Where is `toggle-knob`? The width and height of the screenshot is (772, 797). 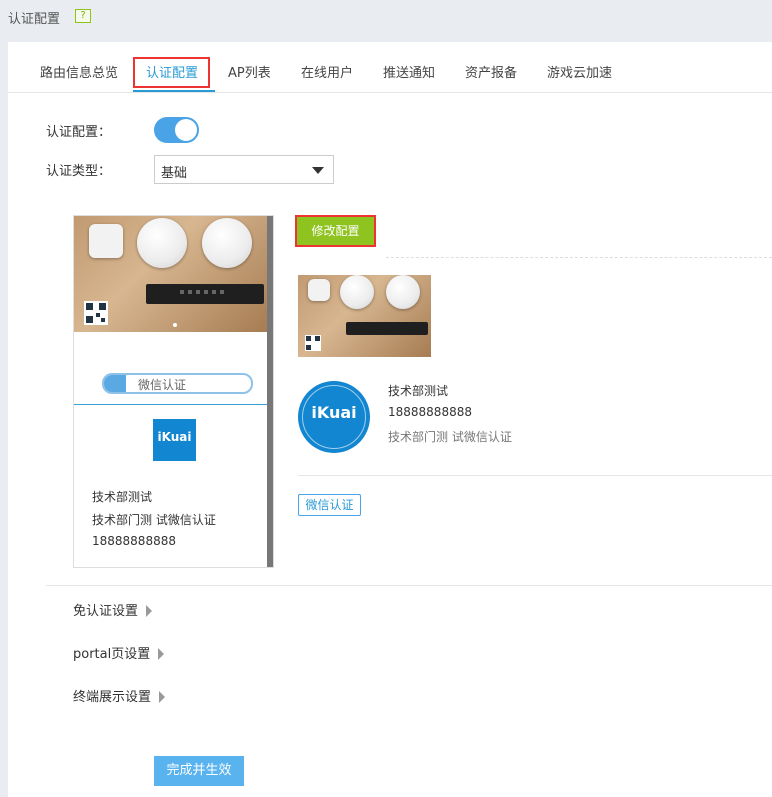 toggle-knob is located at coordinates (186, 130).